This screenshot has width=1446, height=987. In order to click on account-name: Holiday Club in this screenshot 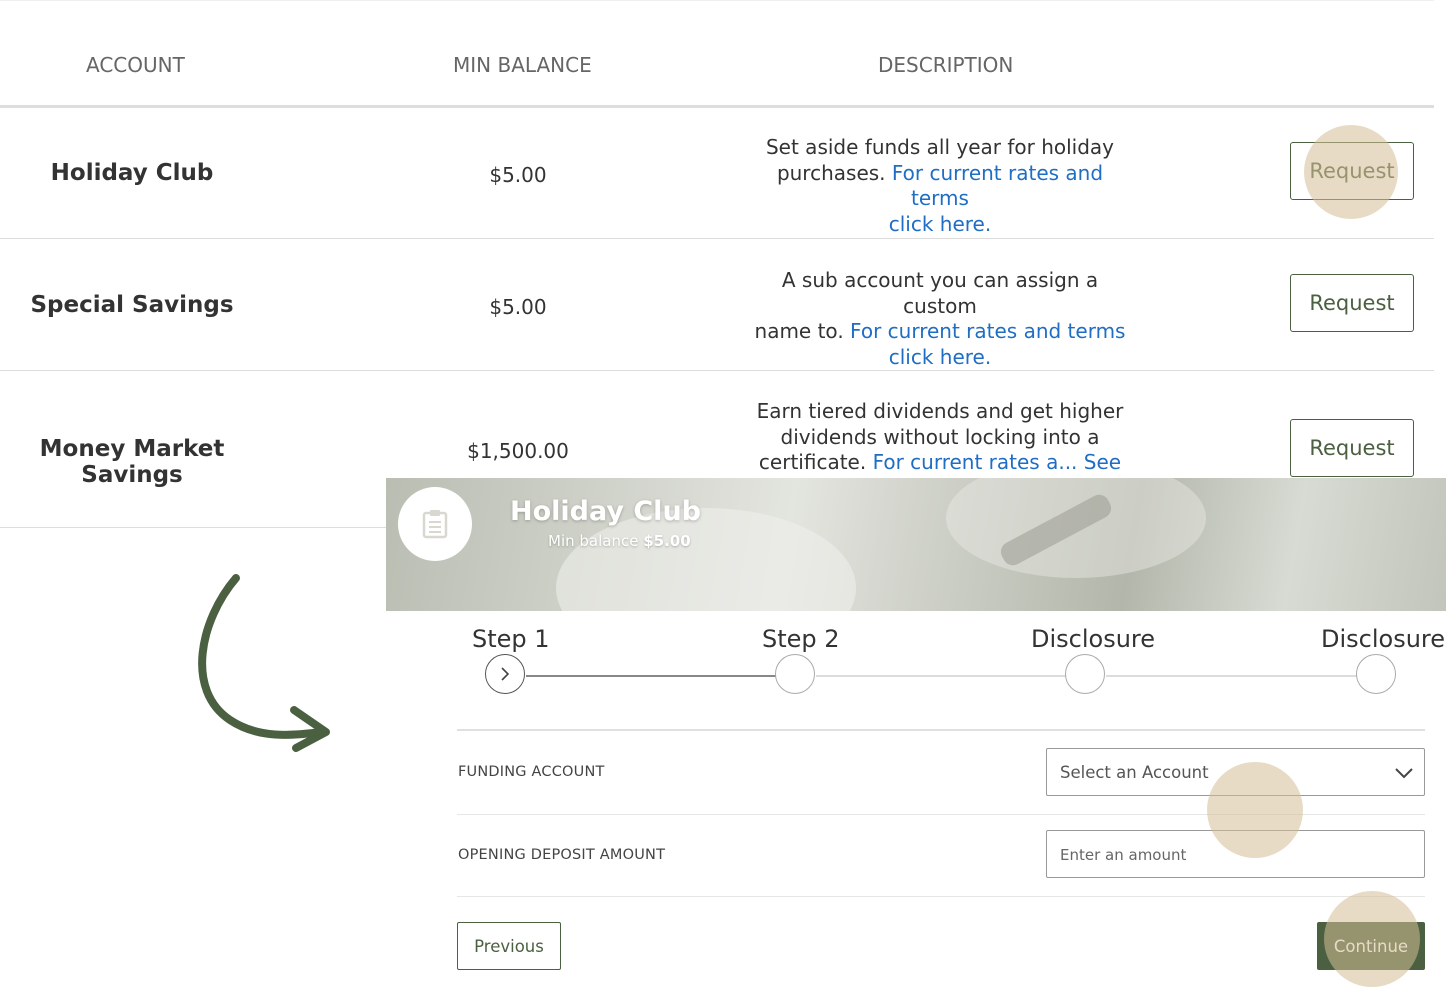, I will do `click(132, 173)`.